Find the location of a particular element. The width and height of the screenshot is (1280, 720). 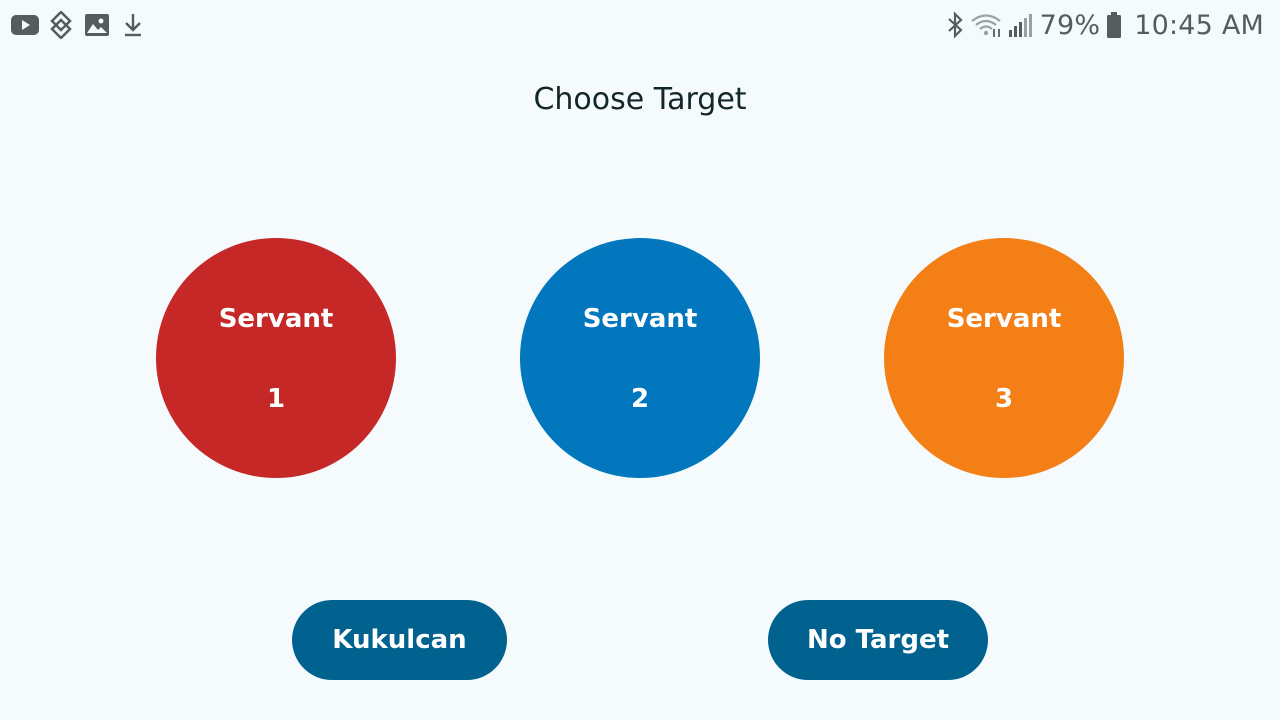

clock: 10:45 AM is located at coordinates (1199, 25).